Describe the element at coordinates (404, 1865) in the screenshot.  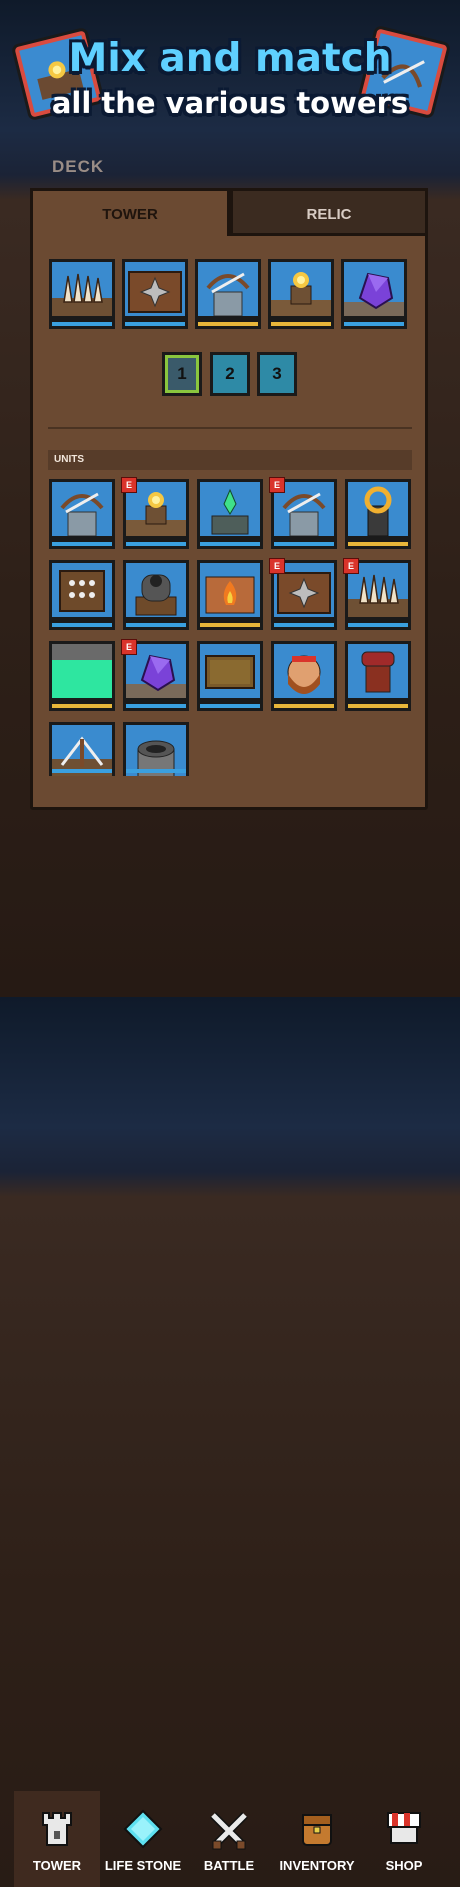
I see `nav-shop-label: SHOP` at that location.